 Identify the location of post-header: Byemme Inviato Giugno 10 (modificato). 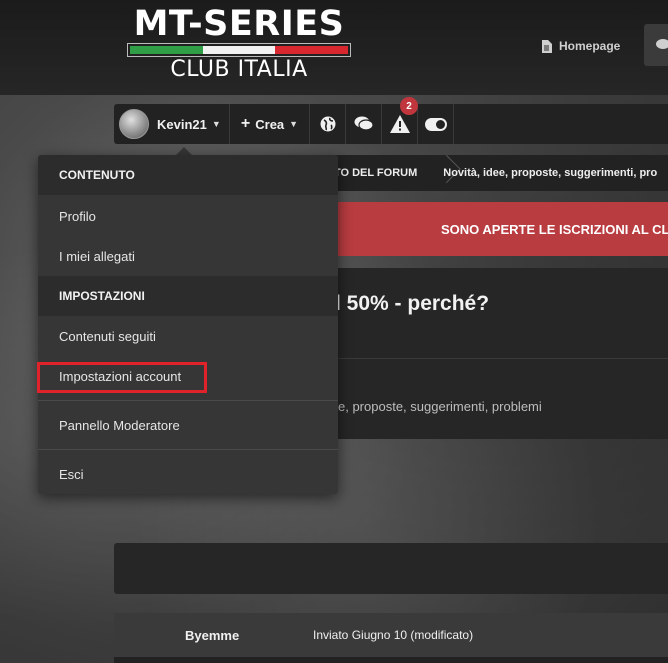
(391, 635).